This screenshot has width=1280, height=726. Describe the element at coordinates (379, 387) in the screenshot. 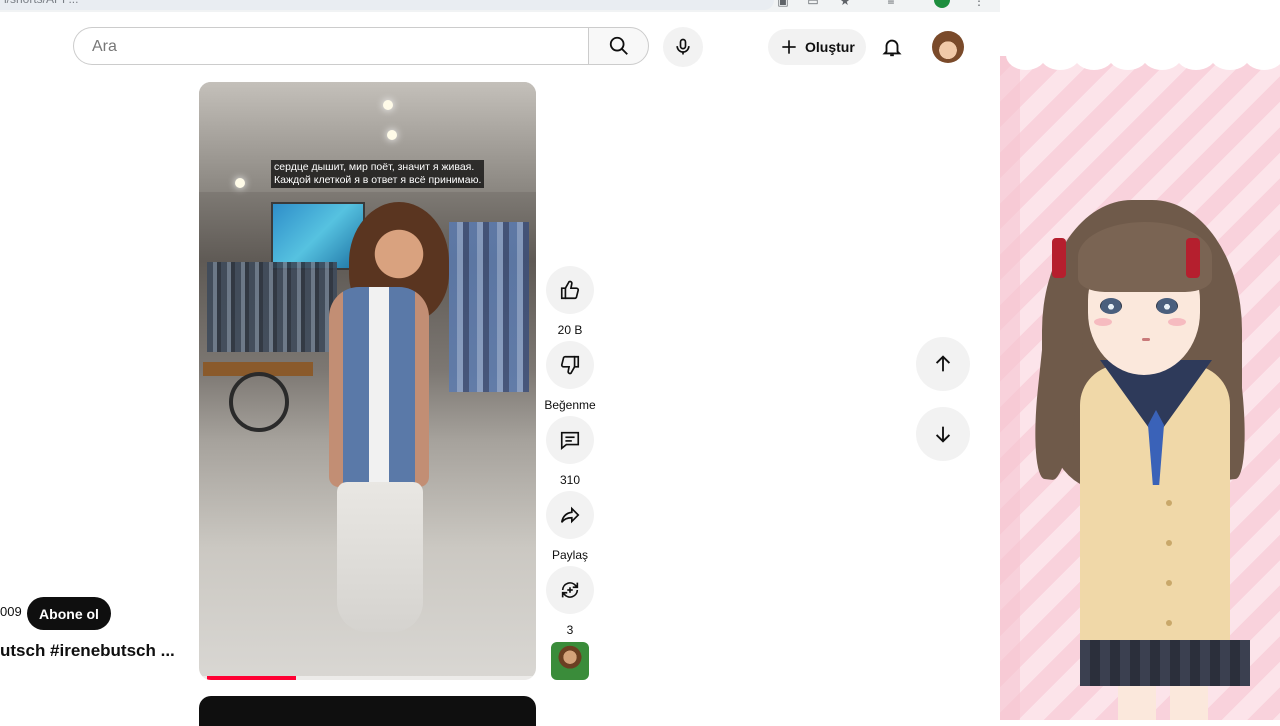

I see `video-person-vest` at that location.